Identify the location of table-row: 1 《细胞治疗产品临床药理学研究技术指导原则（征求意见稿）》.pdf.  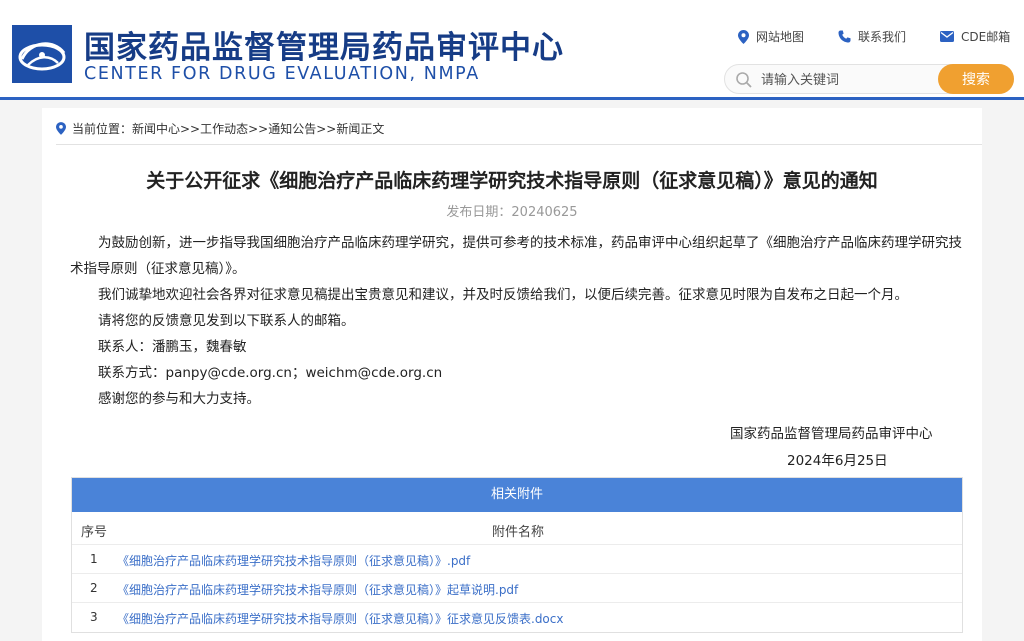
(517, 559).